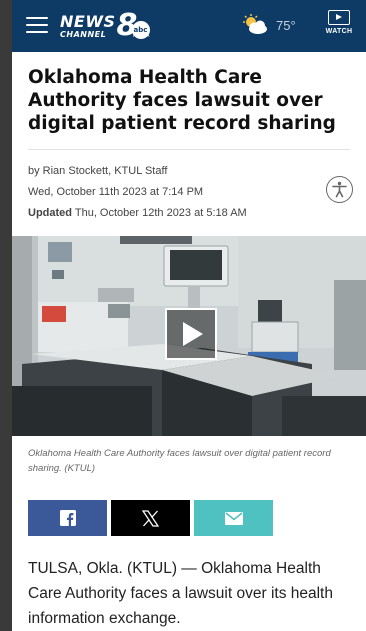  I want to click on play-tv-icon, so click(339, 17).